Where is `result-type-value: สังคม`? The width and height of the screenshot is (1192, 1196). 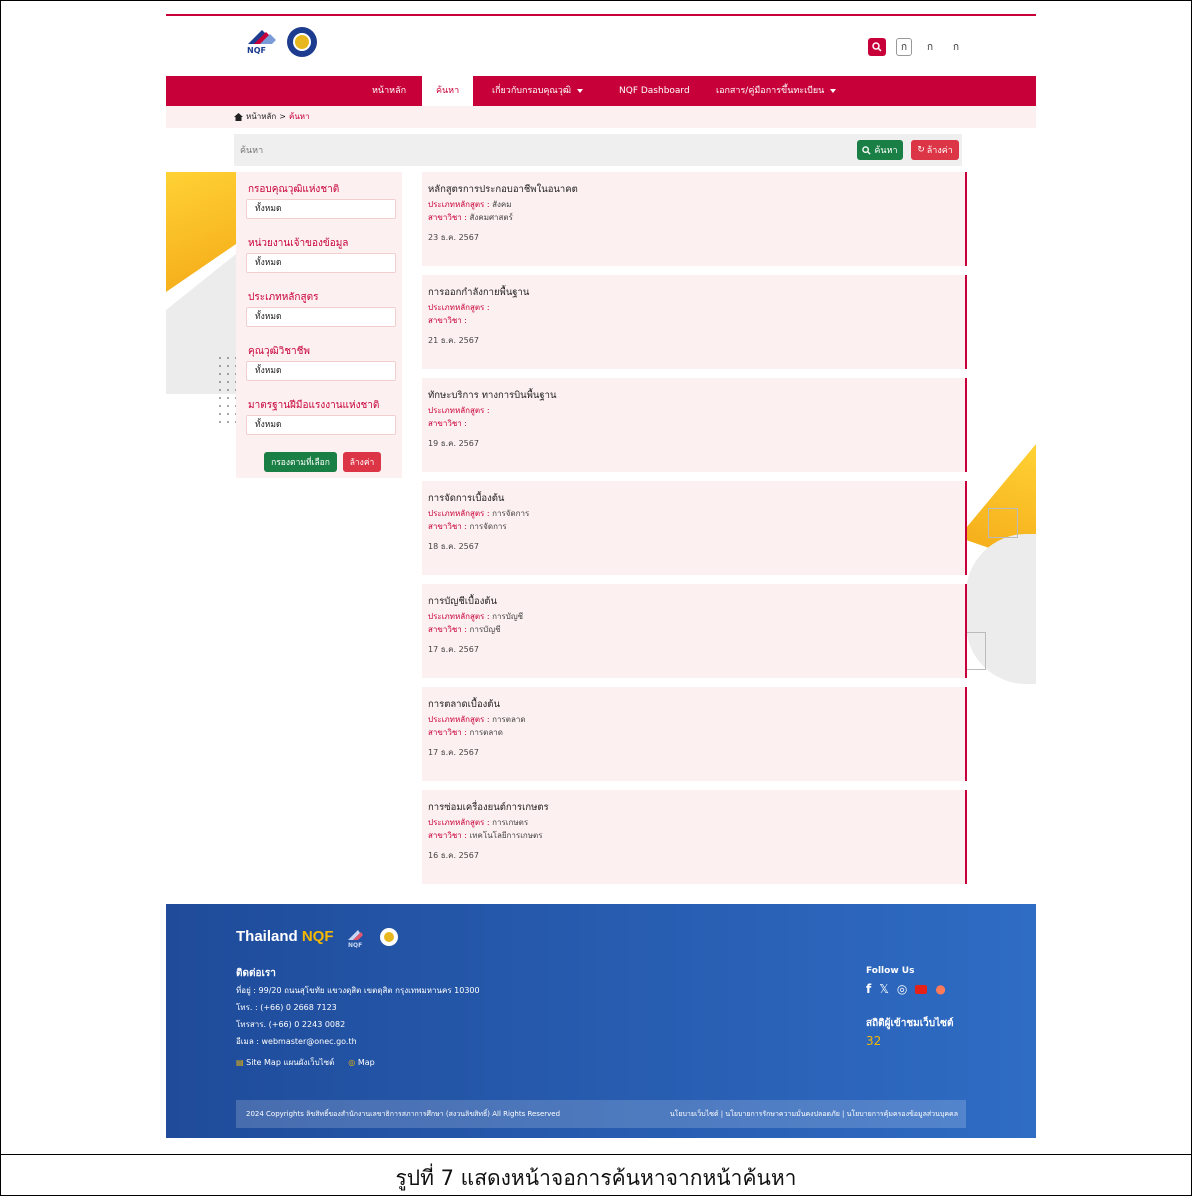 result-type-value: สังคม is located at coordinates (502, 204).